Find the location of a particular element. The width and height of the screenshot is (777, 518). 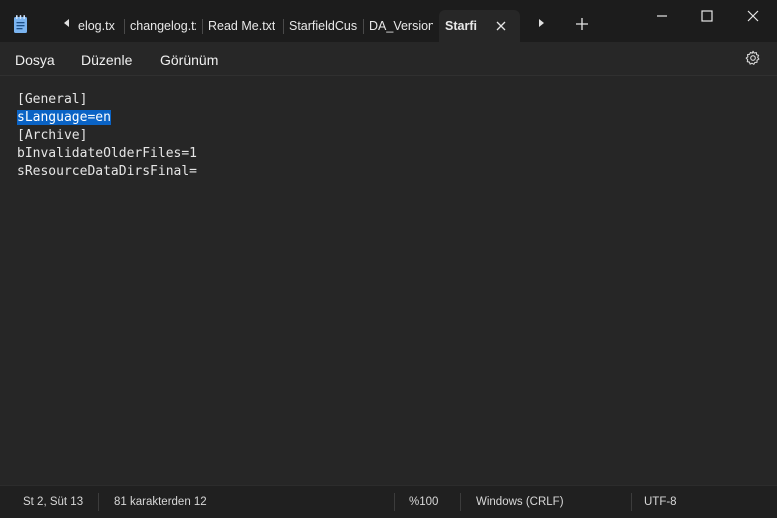

tab-changelog: changelog.tx is located at coordinates (163, 26).